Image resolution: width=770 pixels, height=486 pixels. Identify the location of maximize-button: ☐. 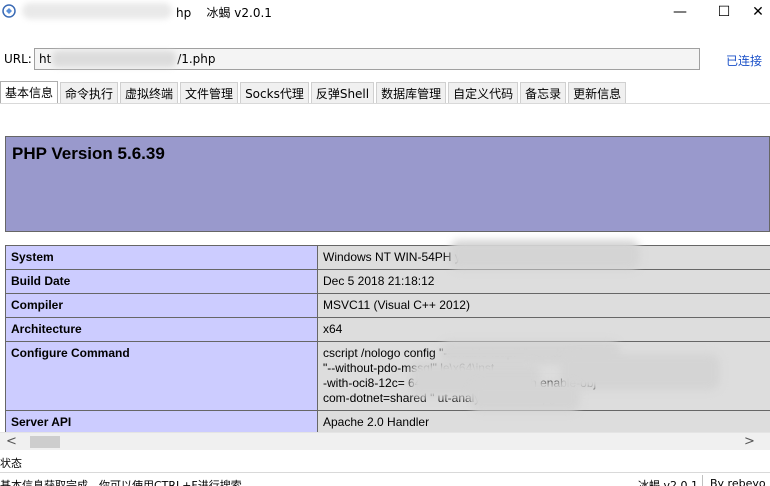
(724, 12).